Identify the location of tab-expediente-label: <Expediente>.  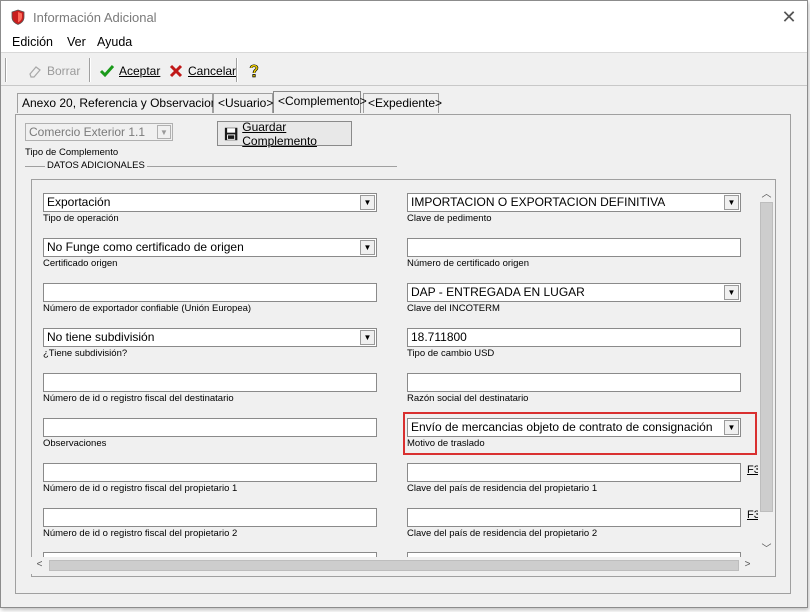
(405, 103).